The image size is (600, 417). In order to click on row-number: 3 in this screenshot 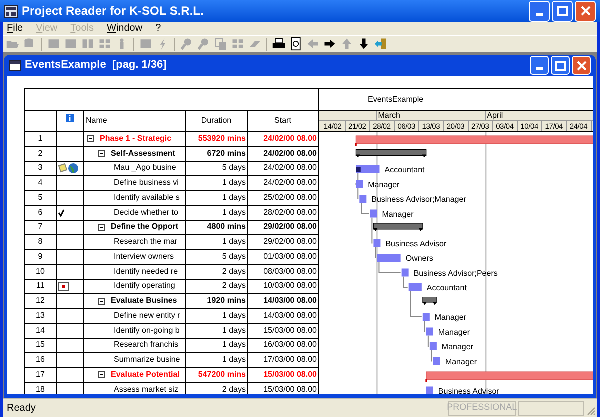, I will do `click(41, 169)`.